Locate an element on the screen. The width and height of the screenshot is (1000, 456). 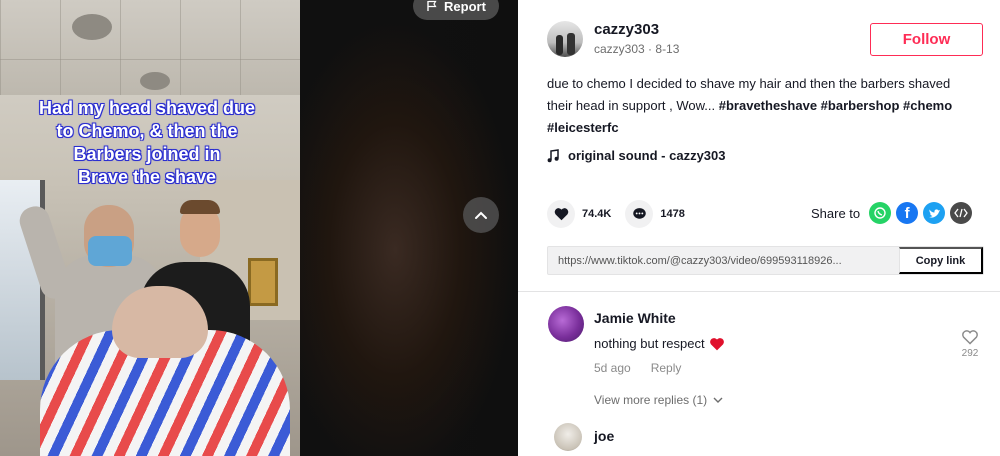
previous-video-button is located at coordinates (481, 215).